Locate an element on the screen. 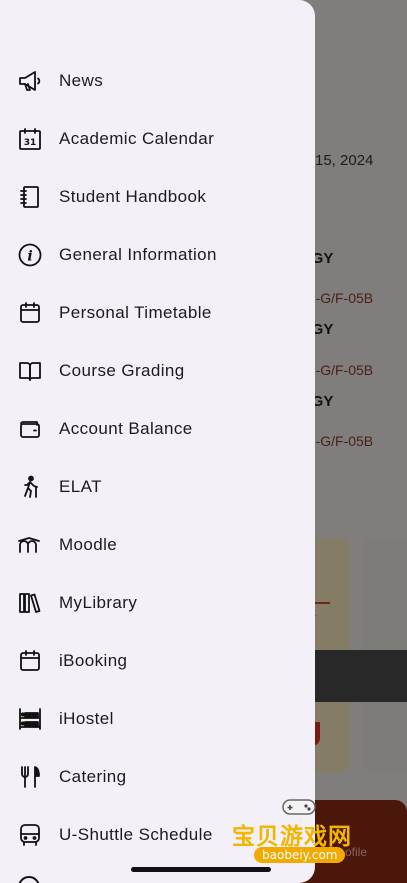 The image size is (407, 883). megaphone-icon is located at coordinates (30, 81).